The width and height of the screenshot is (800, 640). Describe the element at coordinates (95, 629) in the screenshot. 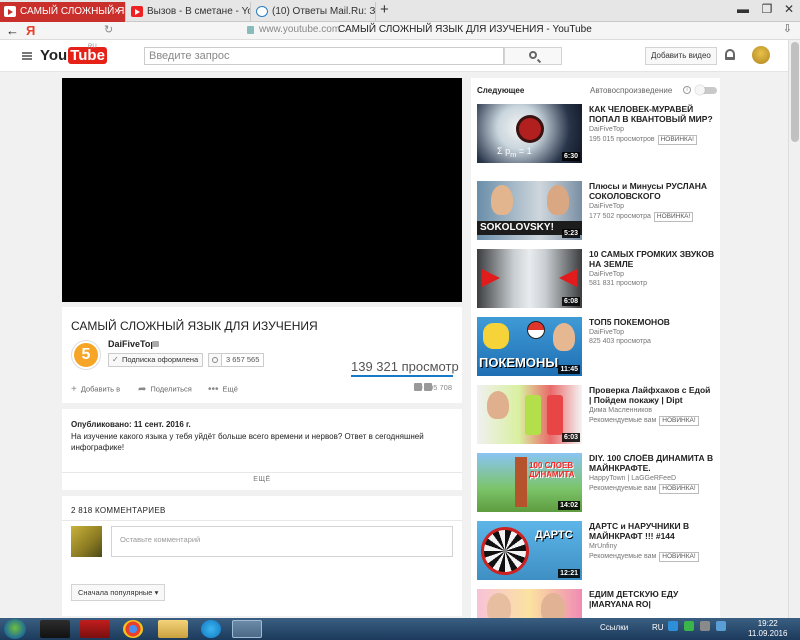

I see `taskbar-flash-icon` at that location.